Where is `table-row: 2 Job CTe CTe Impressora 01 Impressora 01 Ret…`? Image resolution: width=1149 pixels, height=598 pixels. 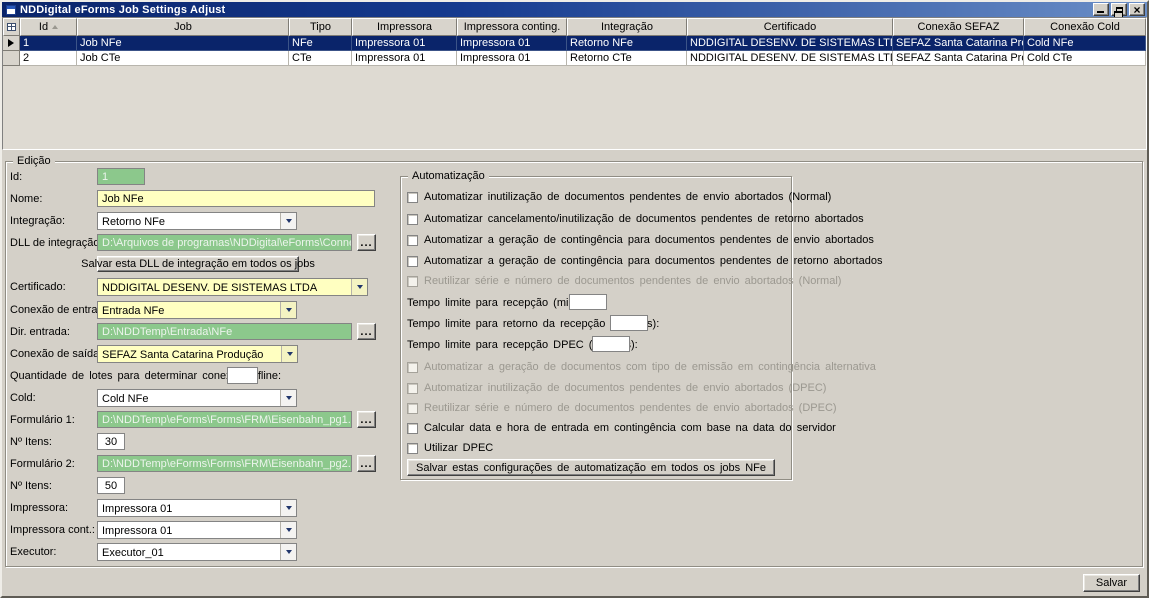
table-row: 2 Job CTe CTe Impressora 01 Impressora 01 Ret… is located at coordinates (574, 58).